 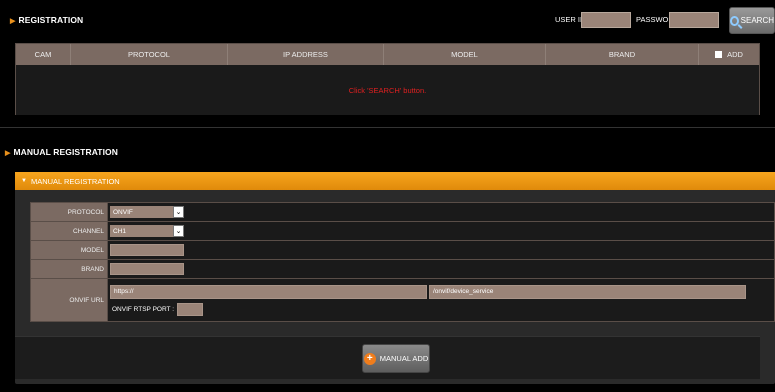 I want to click on rtsp-port-label: ONVIF RTSP PORT :, so click(x=143, y=309).